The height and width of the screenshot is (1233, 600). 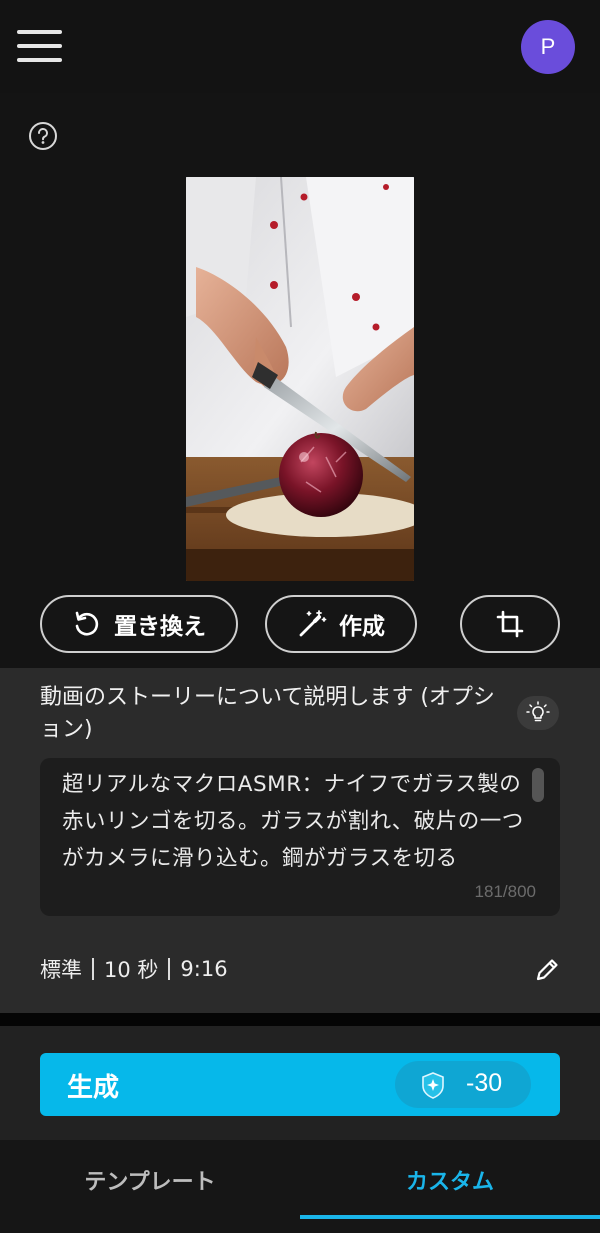 What do you see at coordinates (313, 623) in the screenshot?
I see `magic-wand-icon` at bounding box center [313, 623].